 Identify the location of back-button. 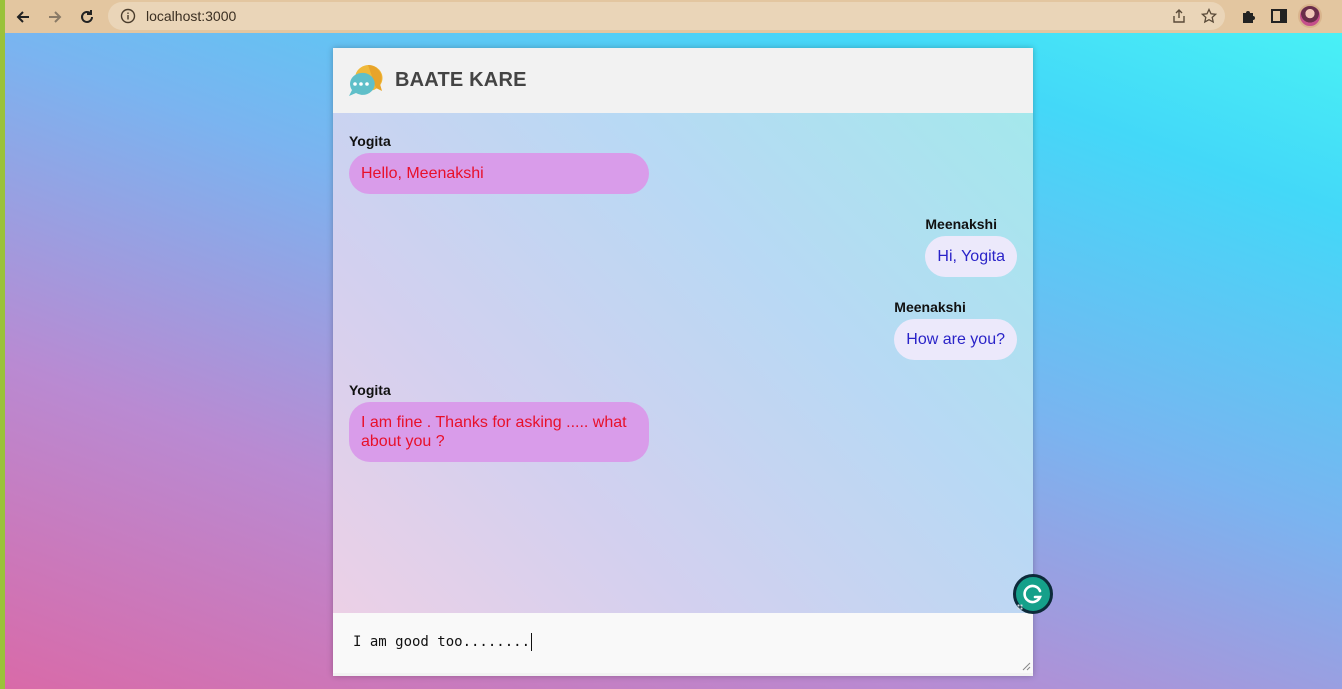
(23, 17).